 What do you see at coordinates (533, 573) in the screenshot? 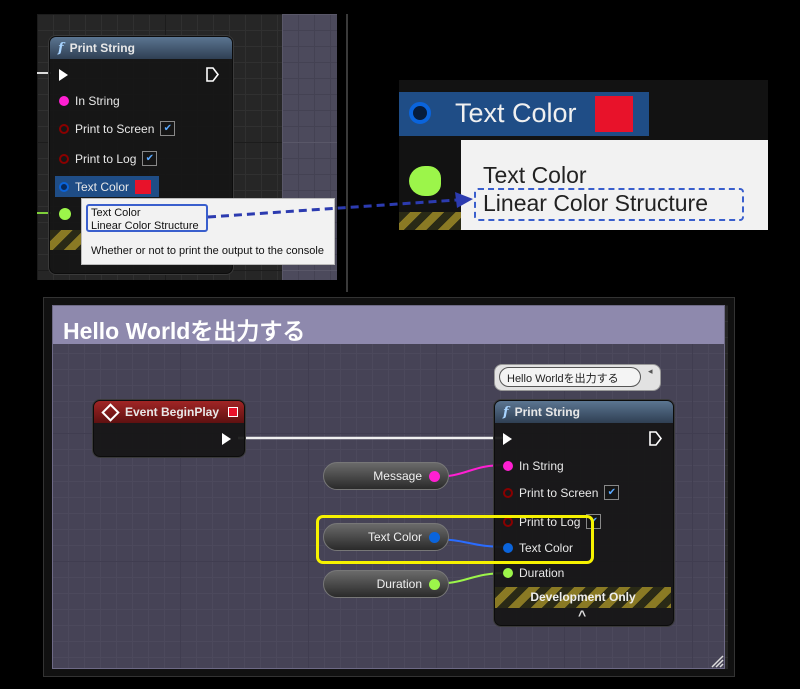
I see `pin-duration: Duration` at bounding box center [533, 573].